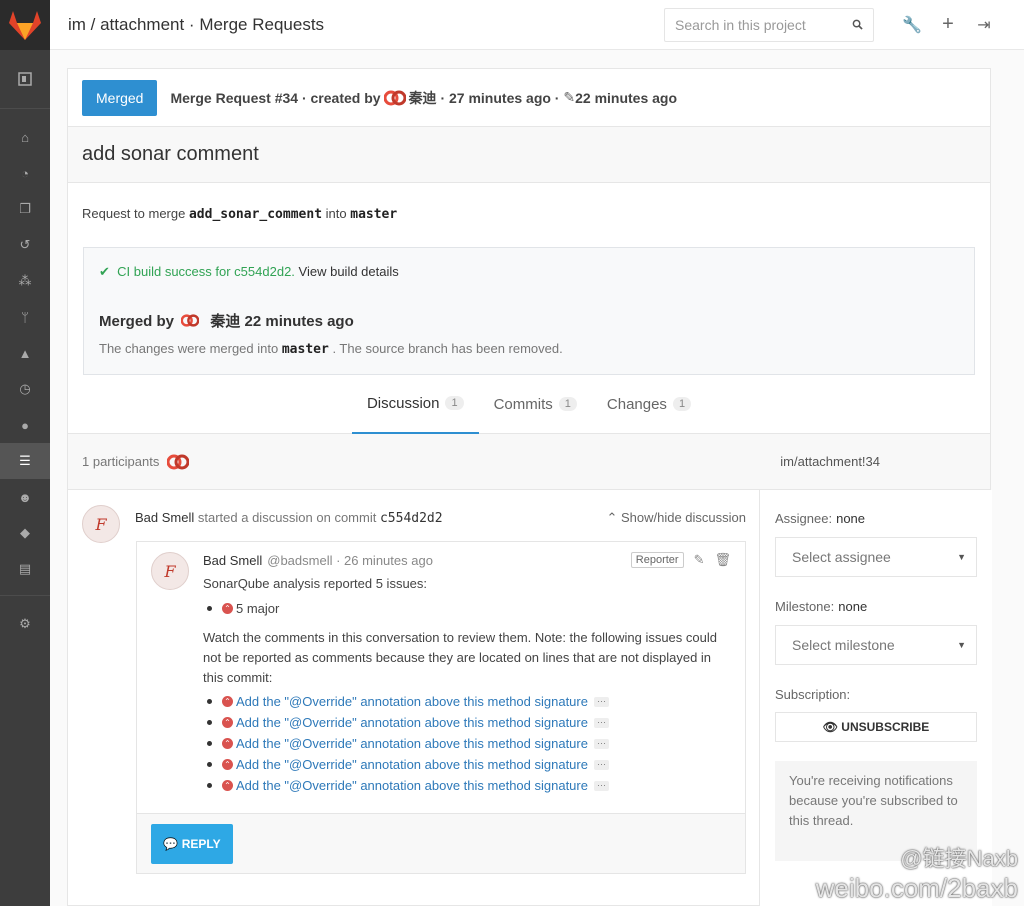  What do you see at coordinates (403, 403) in the screenshot?
I see `tab-label: Discussion` at bounding box center [403, 403].